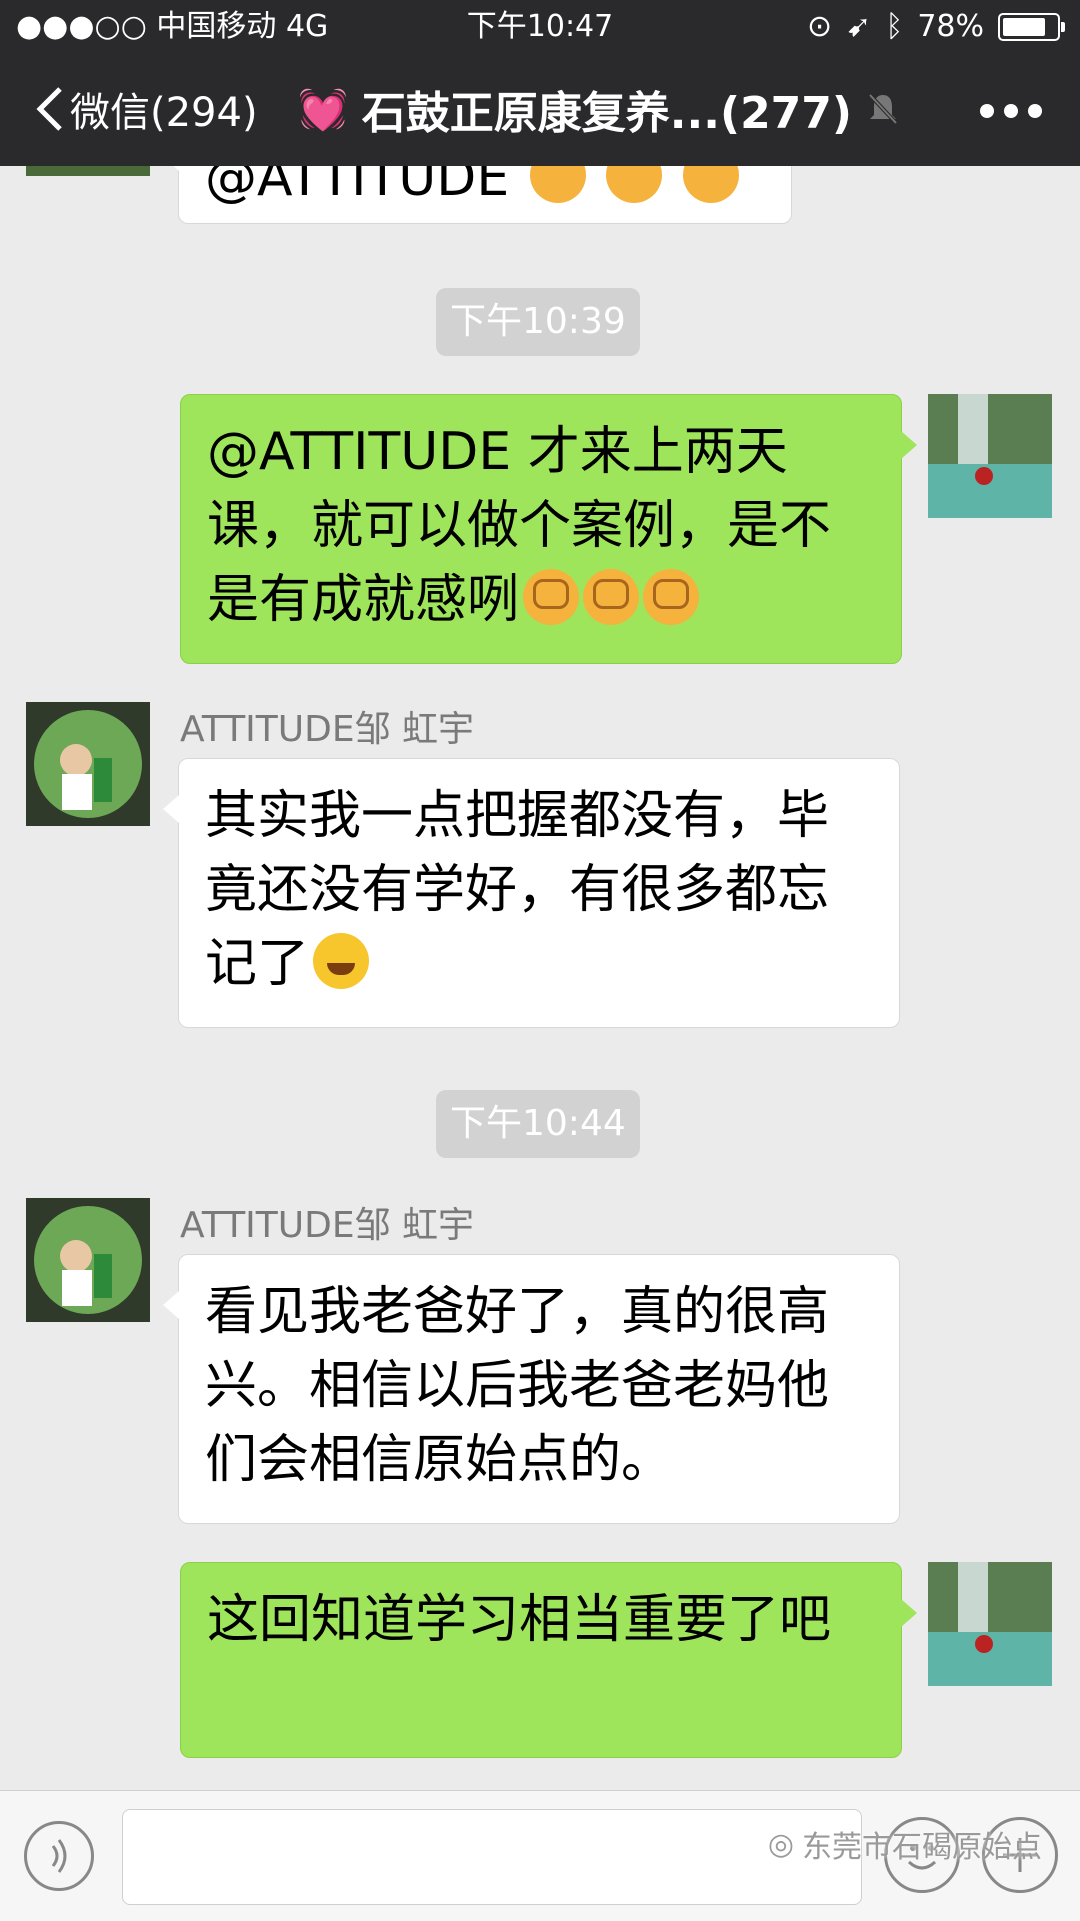 The width and height of the screenshot is (1080, 1921). What do you see at coordinates (548, 529) in the screenshot?
I see `message-bubble-sent: @ATTITUDE 才来上两天课，就可以做个案例，是不是有成就感咧` at bounding box center [548, 529].